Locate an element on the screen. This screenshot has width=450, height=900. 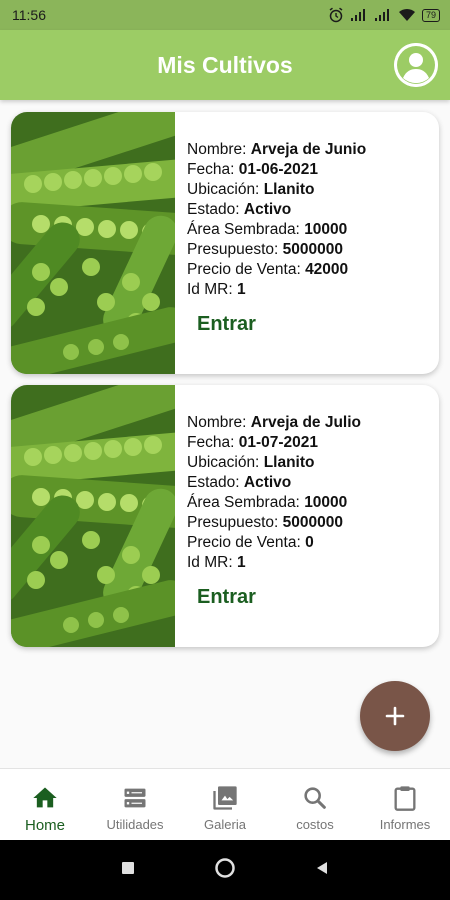
add-crop-button is located at coordinates (395, 716).